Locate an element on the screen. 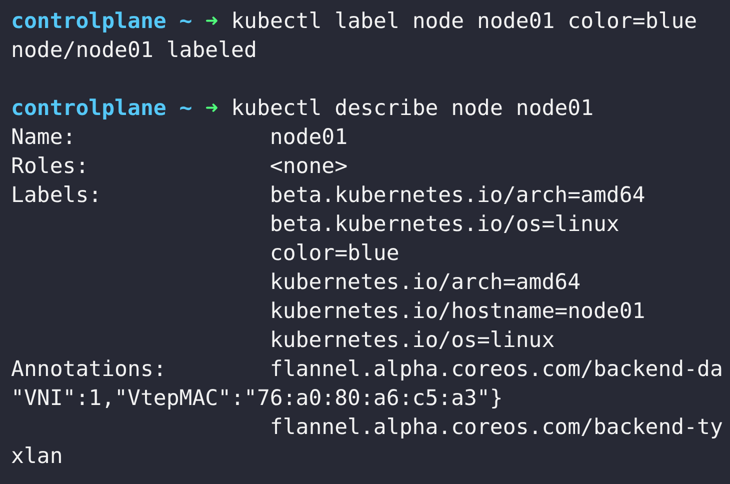  field-value: flannel.alpha.coreos.com/backend-da is located at coordinates (496, 369).